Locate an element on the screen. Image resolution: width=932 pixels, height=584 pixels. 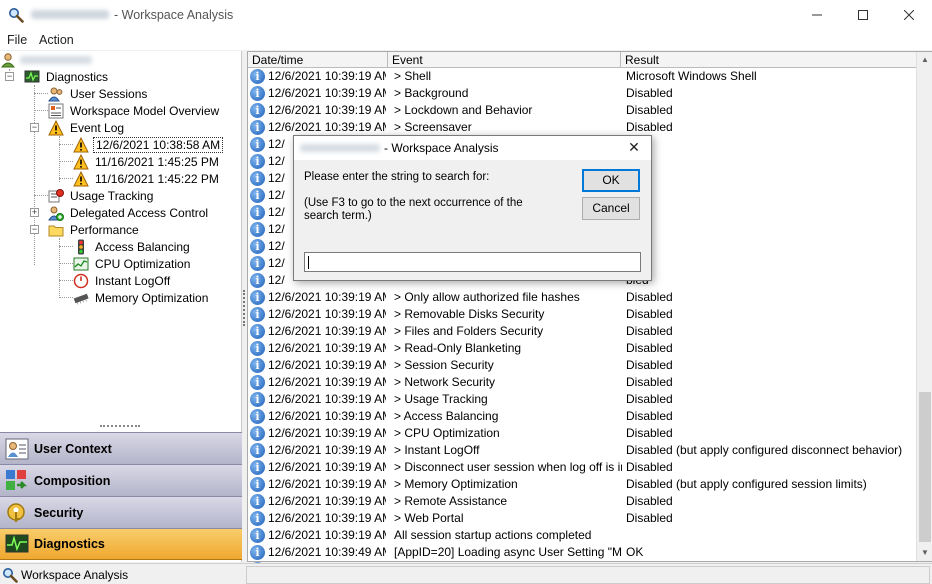
scroll-down-arrow-icon: ▼ is located at coordinates (924, 553).